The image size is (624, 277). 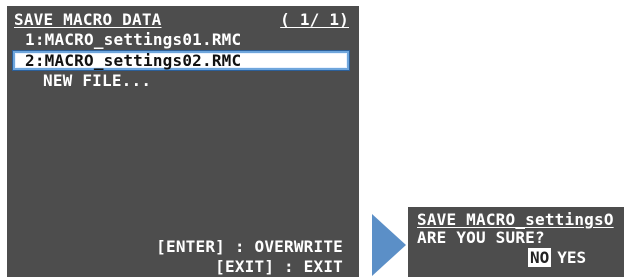 What do you see at coordinates (133, 61) in the screenshot?
I see `file-item-2-selected: 2:MACRO_settings02.RMC` at bounding box center [133, 61].